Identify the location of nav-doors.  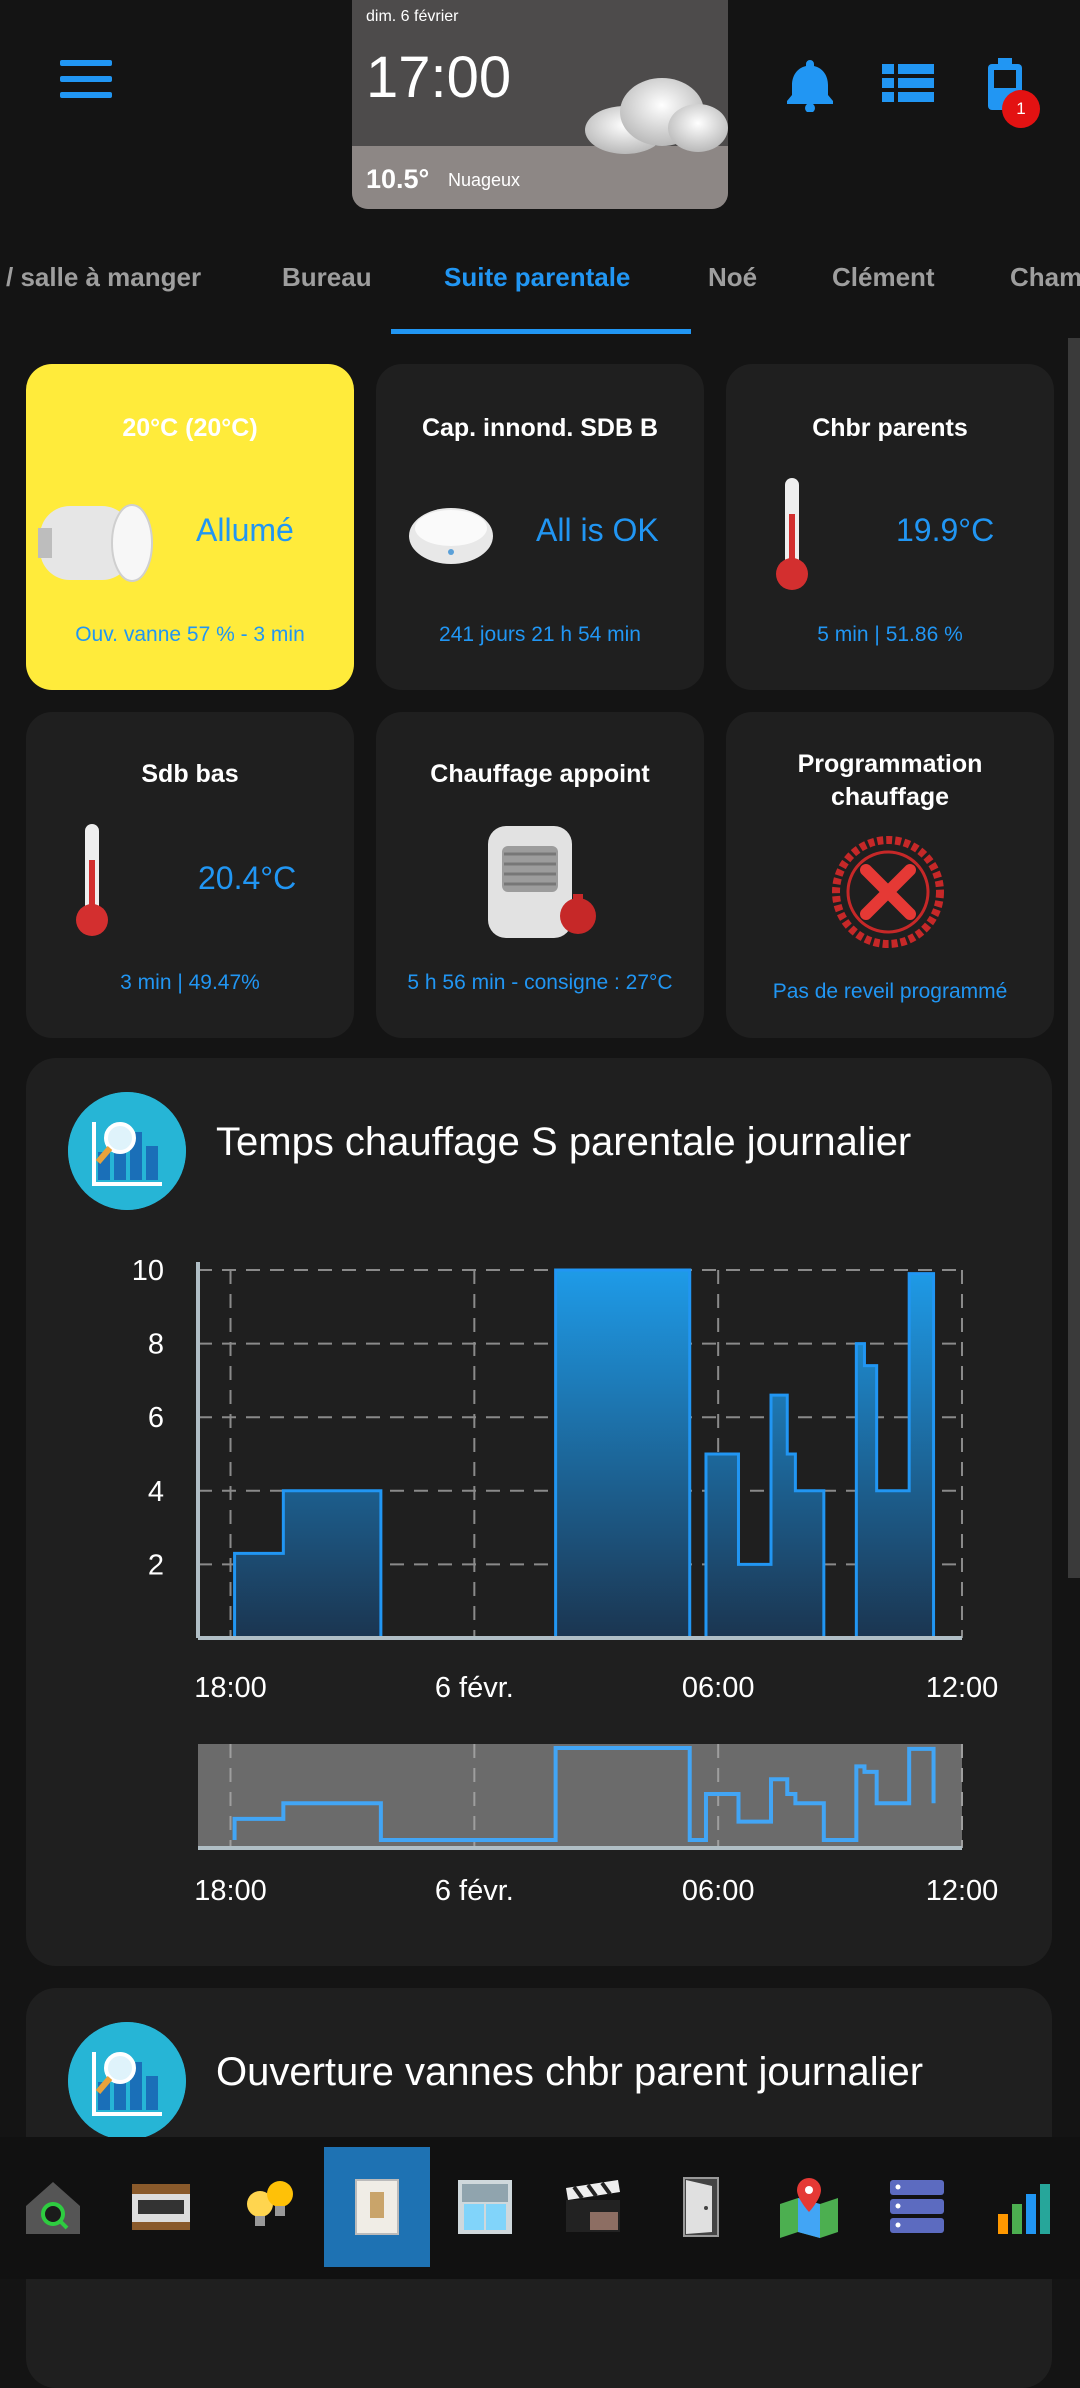
(701, 2207).